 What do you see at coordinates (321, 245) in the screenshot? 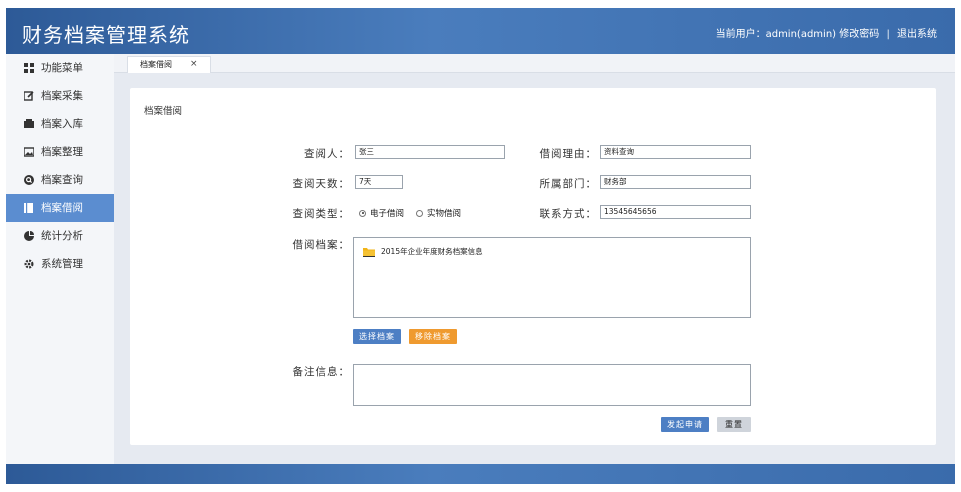
I see `files-label: 借阅档案：` at bounding box center [321, 245].